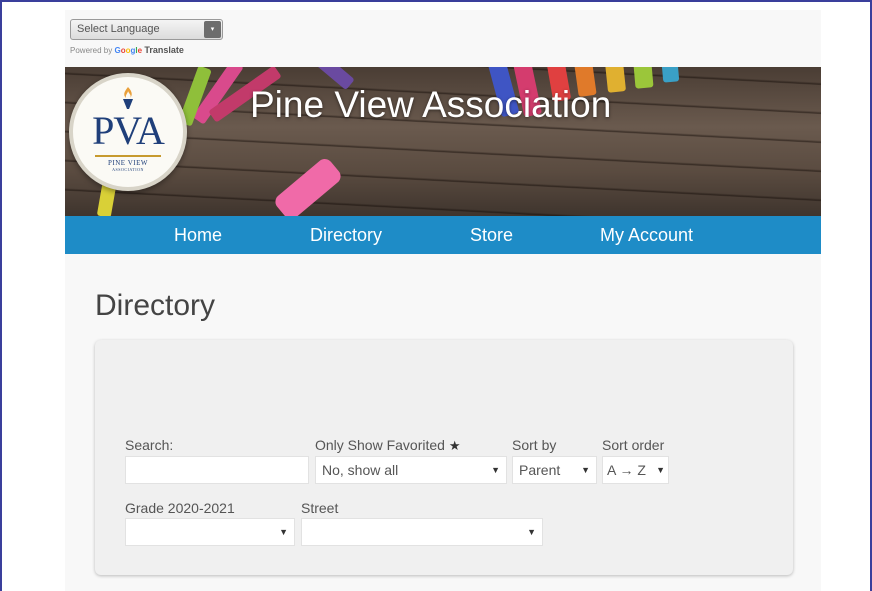 Image resolution: width=872 pixels, height=591 pixels. I want to click on marker-decoration, so click(308, 186).